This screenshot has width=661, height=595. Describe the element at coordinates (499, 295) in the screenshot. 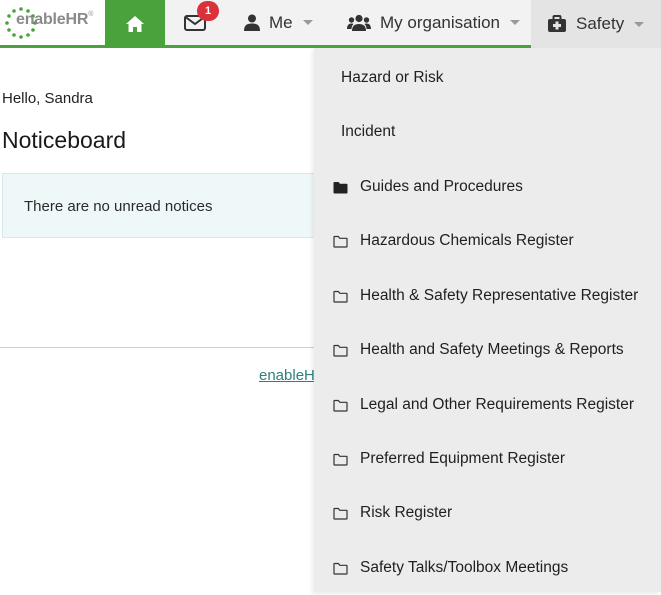

I see `menu-item-label: Health & Safety Representative Register` at that location.